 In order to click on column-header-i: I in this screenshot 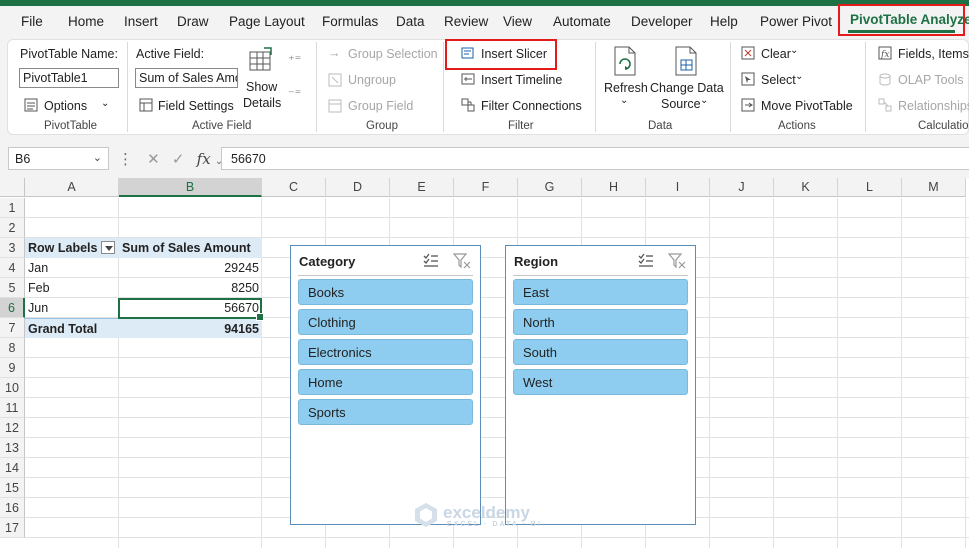, I will do `click(678, 187)`.